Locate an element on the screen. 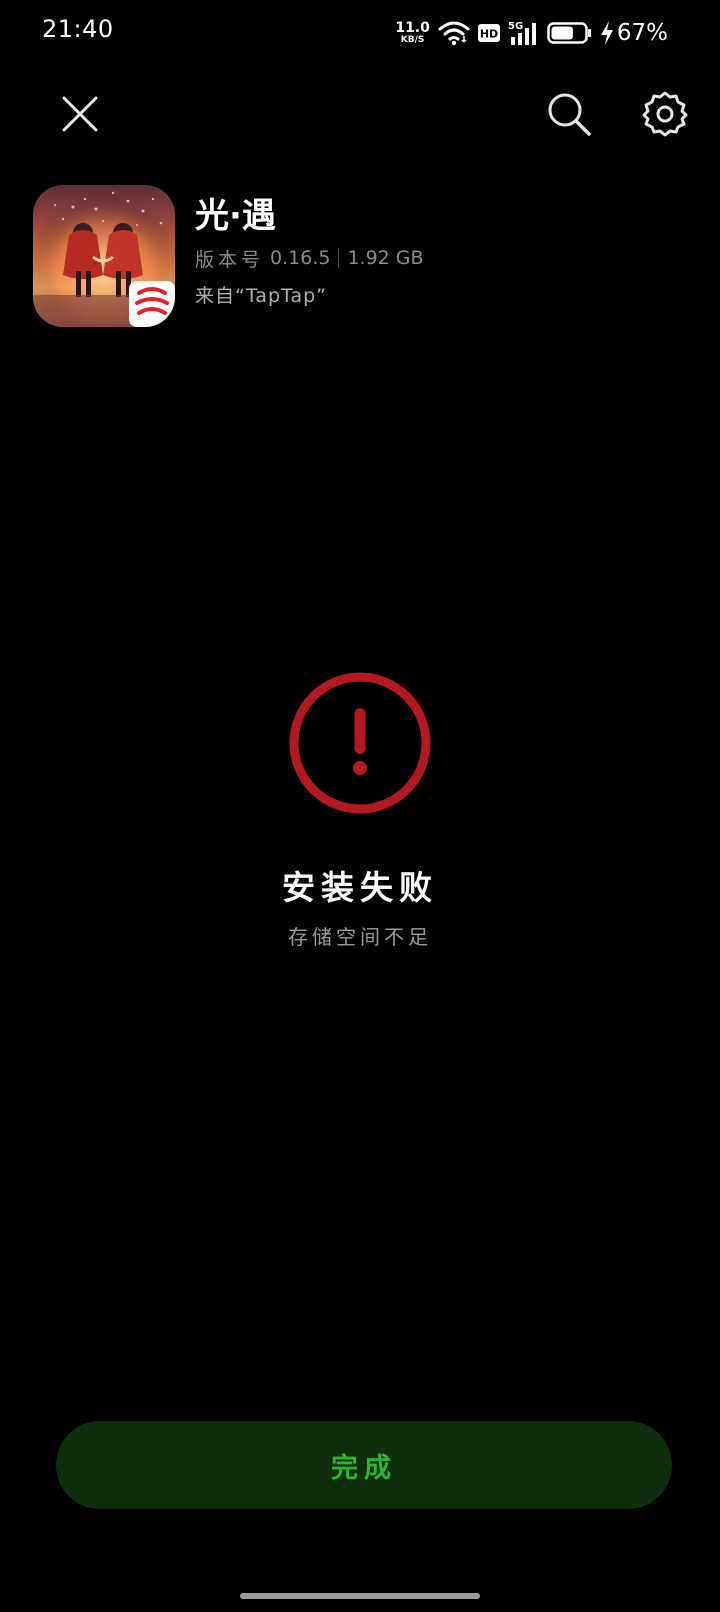 Image resolution: width=720 pixels, height=1612 pixels. network-speed-value: 11.0 is located at coordinates (412, 28).